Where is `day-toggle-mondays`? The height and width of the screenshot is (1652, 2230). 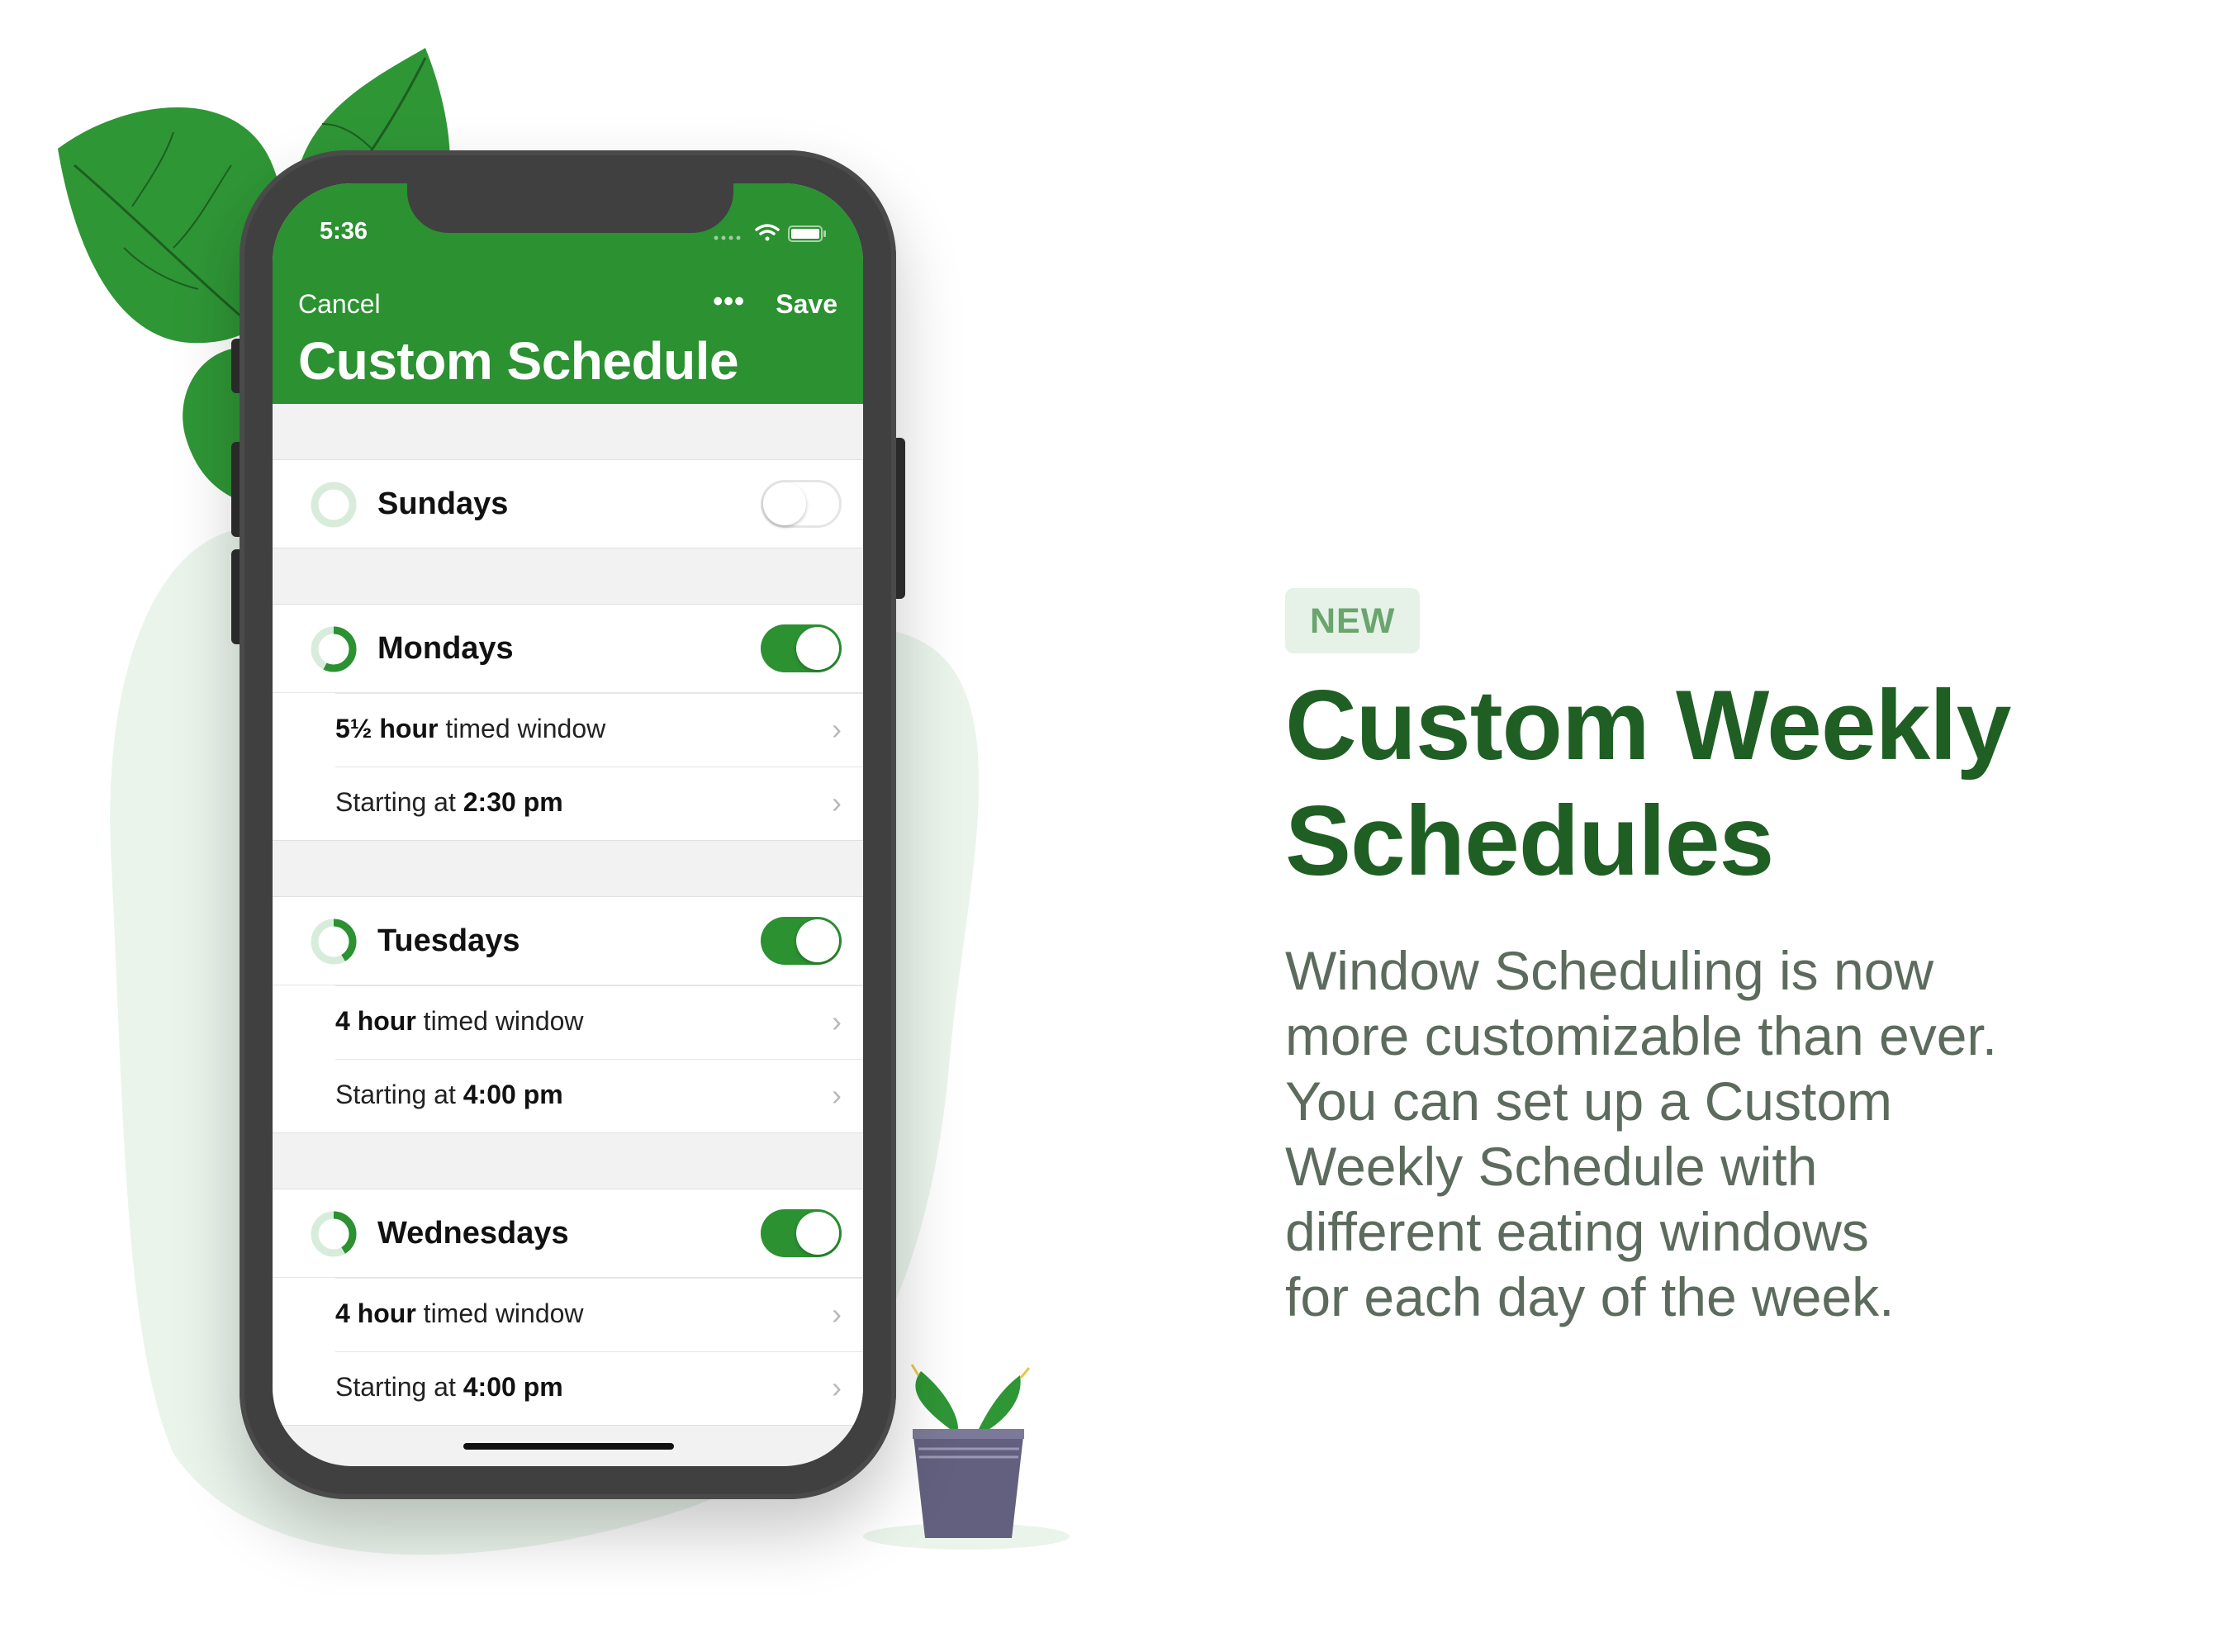 day-toggle-mondays is located at coordinates (801, 648).